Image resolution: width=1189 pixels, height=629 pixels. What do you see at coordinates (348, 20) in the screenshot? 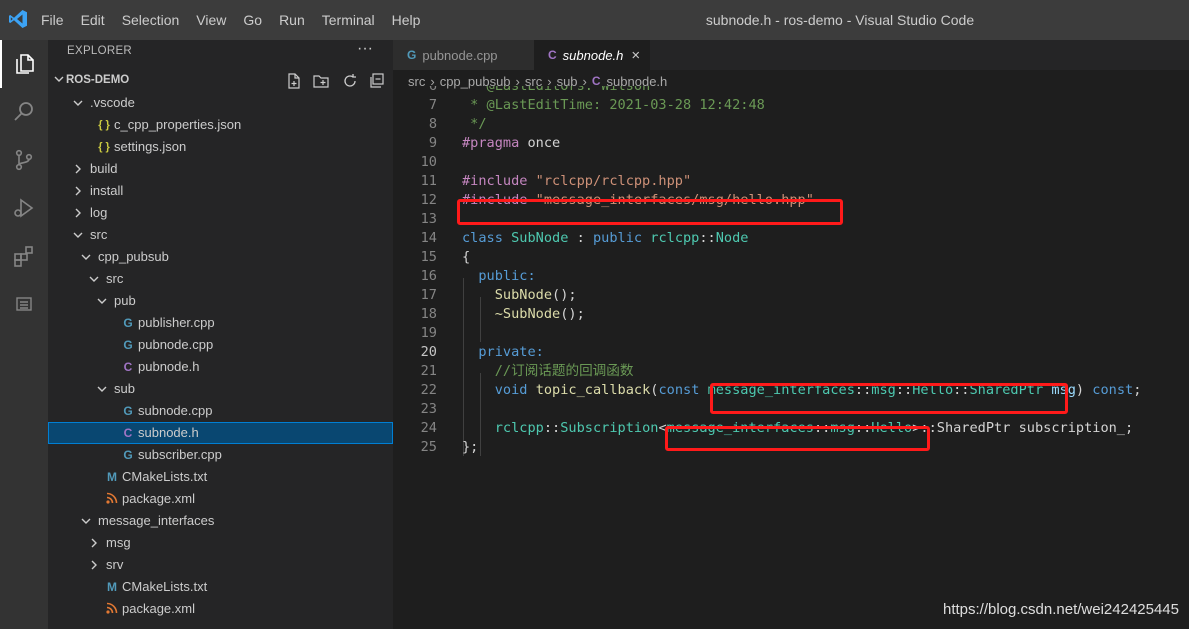
I see `menu-terminal: Terminal` at bounding box center [348, 20].